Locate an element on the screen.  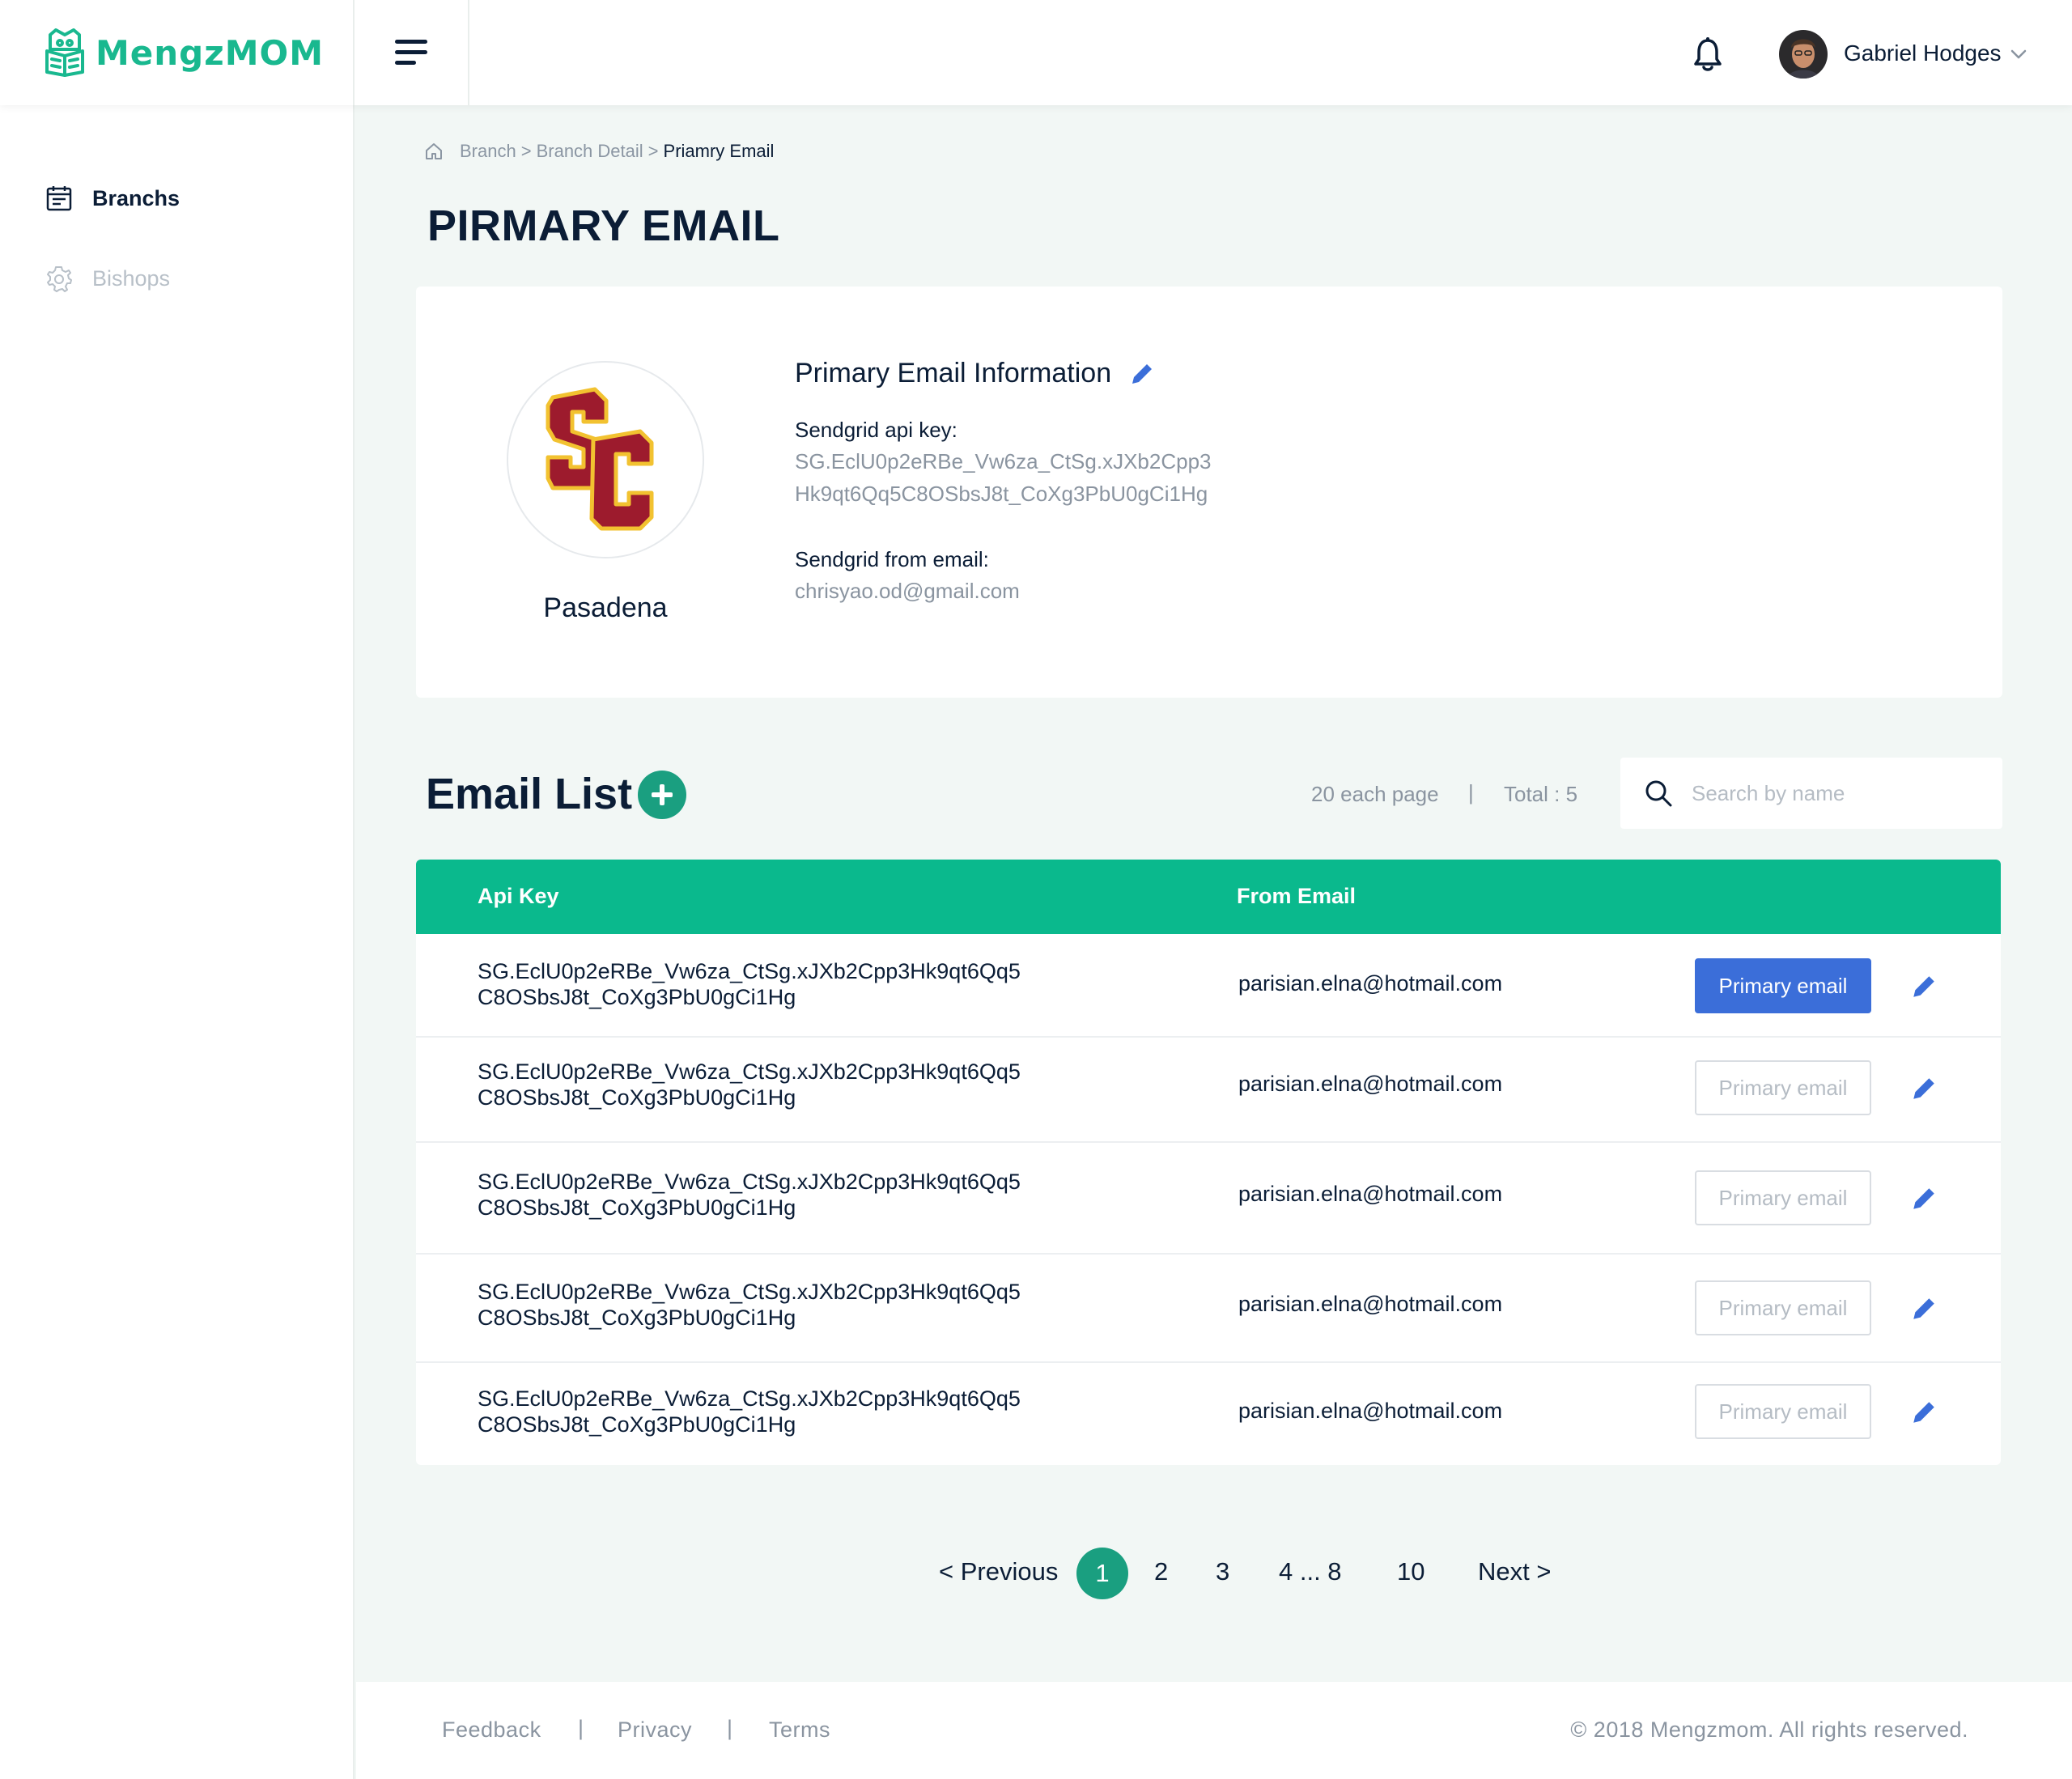
api-key-value-line1: SG.EclU0p2eRBe_Vw6za_CtSg.xJXb2Cpp3 is located at coordinates (1003, 461).